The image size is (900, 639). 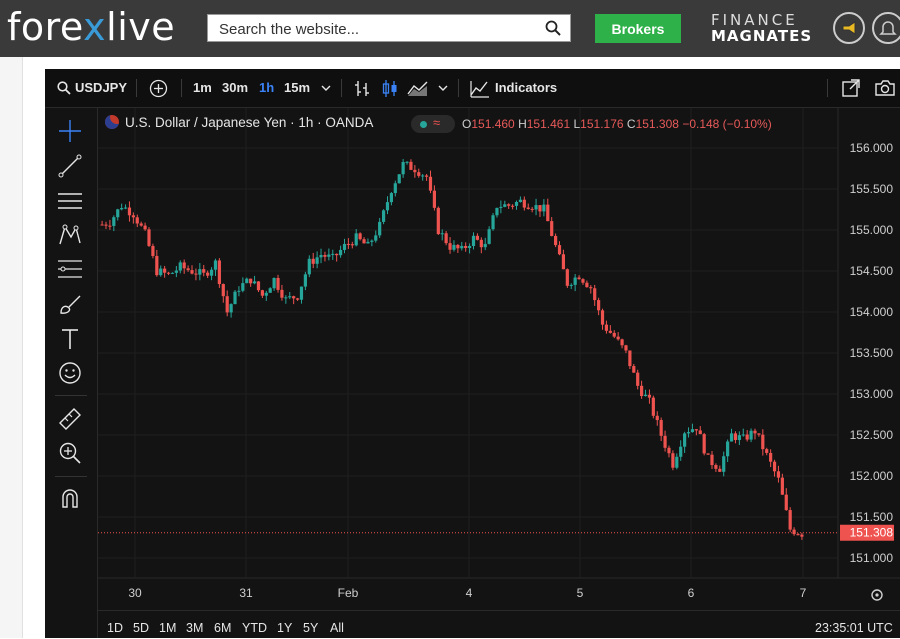 What do you see at coordinates (70, 166) in the screenshot?
I see `trend-line-icon` at bounding box center [70, 166].